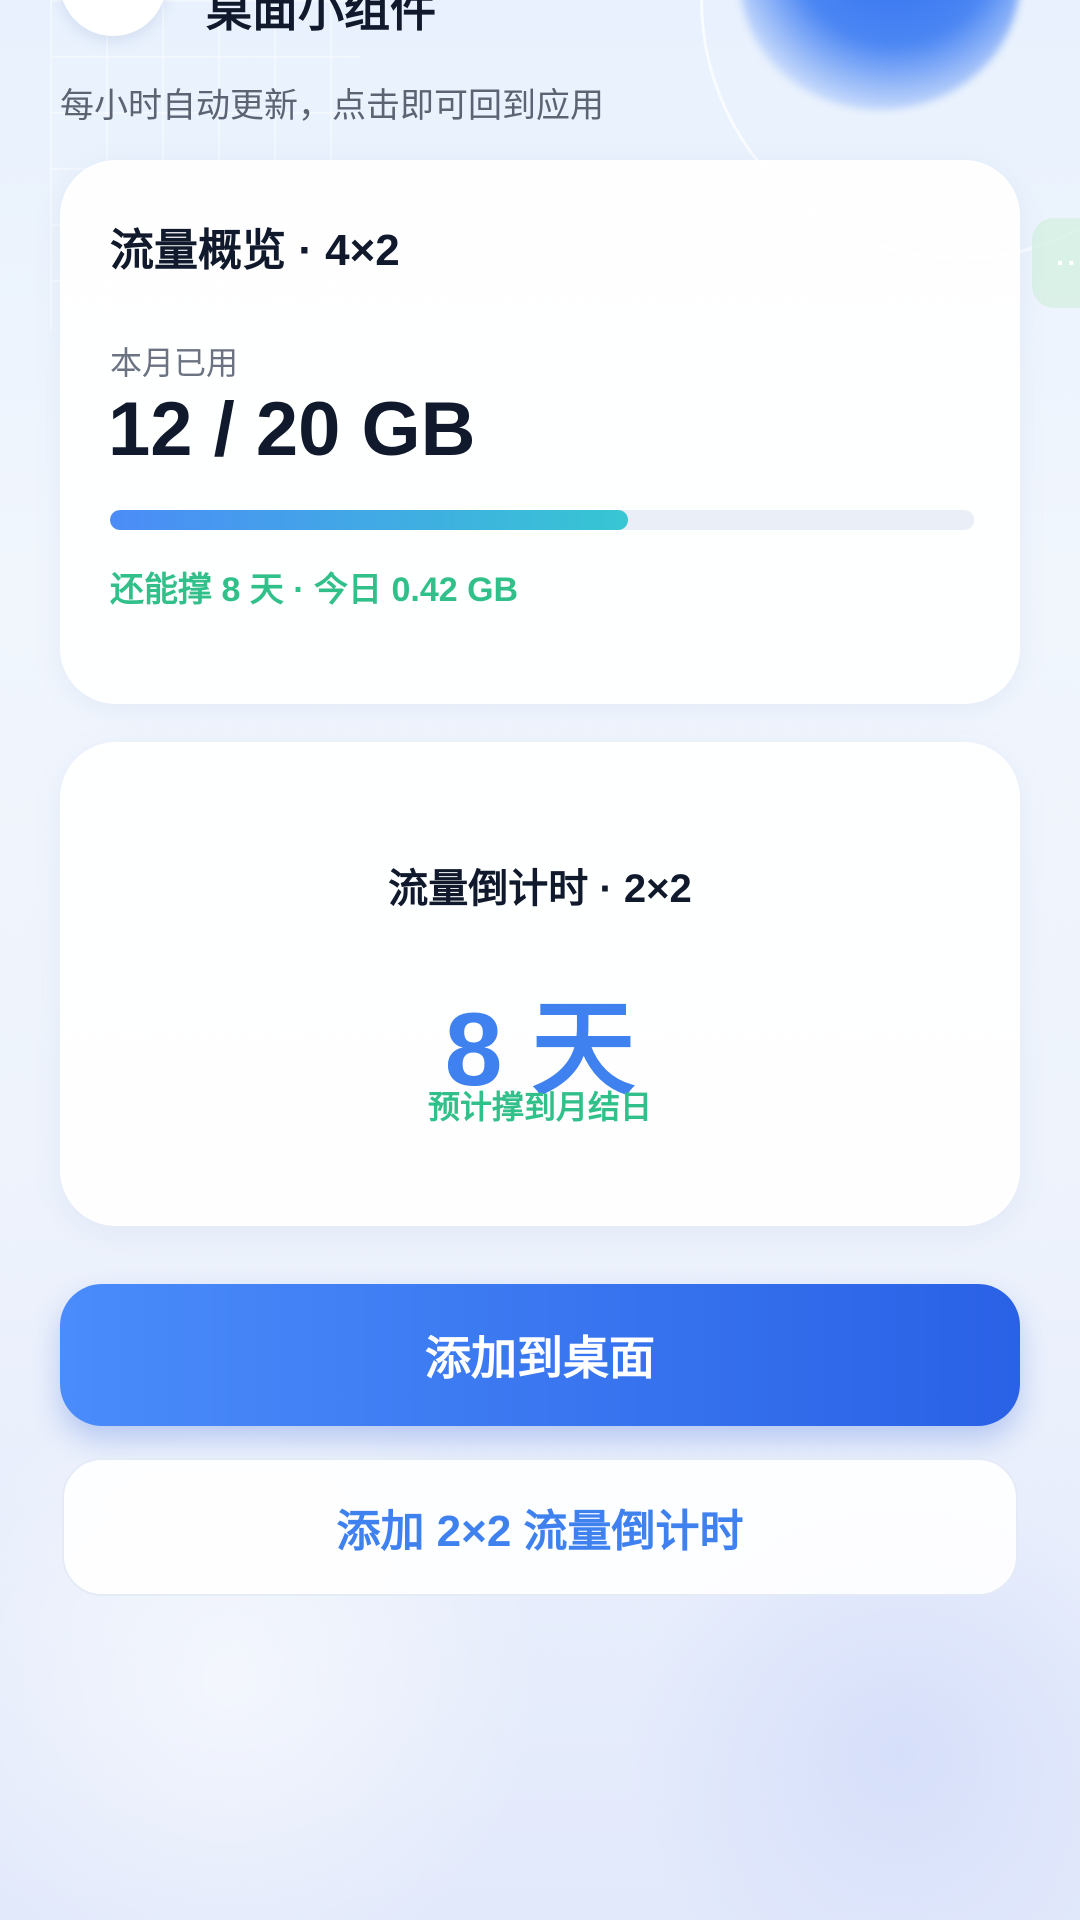 This screenshot has width=1080, height=1920. Describe the element at coordinates (540, 1527) in the screenshot. I see `add-countdown-widget-button: 添加 2×2 流量倒计时` at that location.